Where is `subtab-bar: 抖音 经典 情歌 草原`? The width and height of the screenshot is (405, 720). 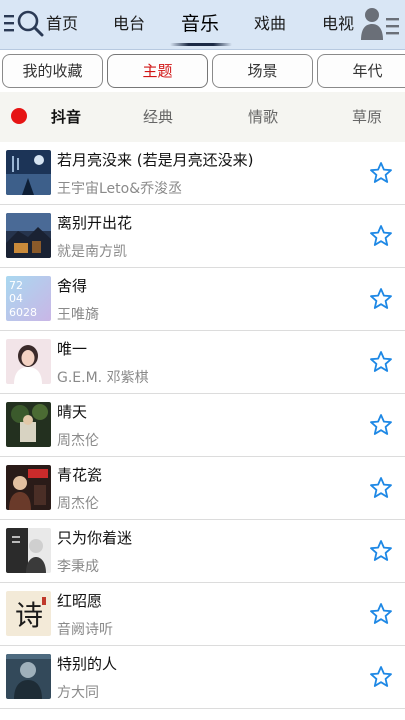
subtab-bar: 抖音 经典 情歌 草原 is located at coordinates (202, 117).